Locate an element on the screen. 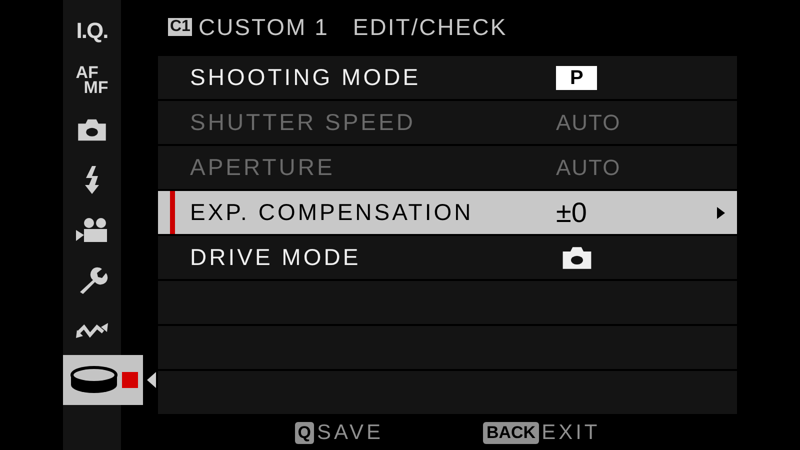 Image resolution: width=800 pixels, height=450 pixels. menu-subtitle: EDIT/CHECK is located at coordinates (430, 27).